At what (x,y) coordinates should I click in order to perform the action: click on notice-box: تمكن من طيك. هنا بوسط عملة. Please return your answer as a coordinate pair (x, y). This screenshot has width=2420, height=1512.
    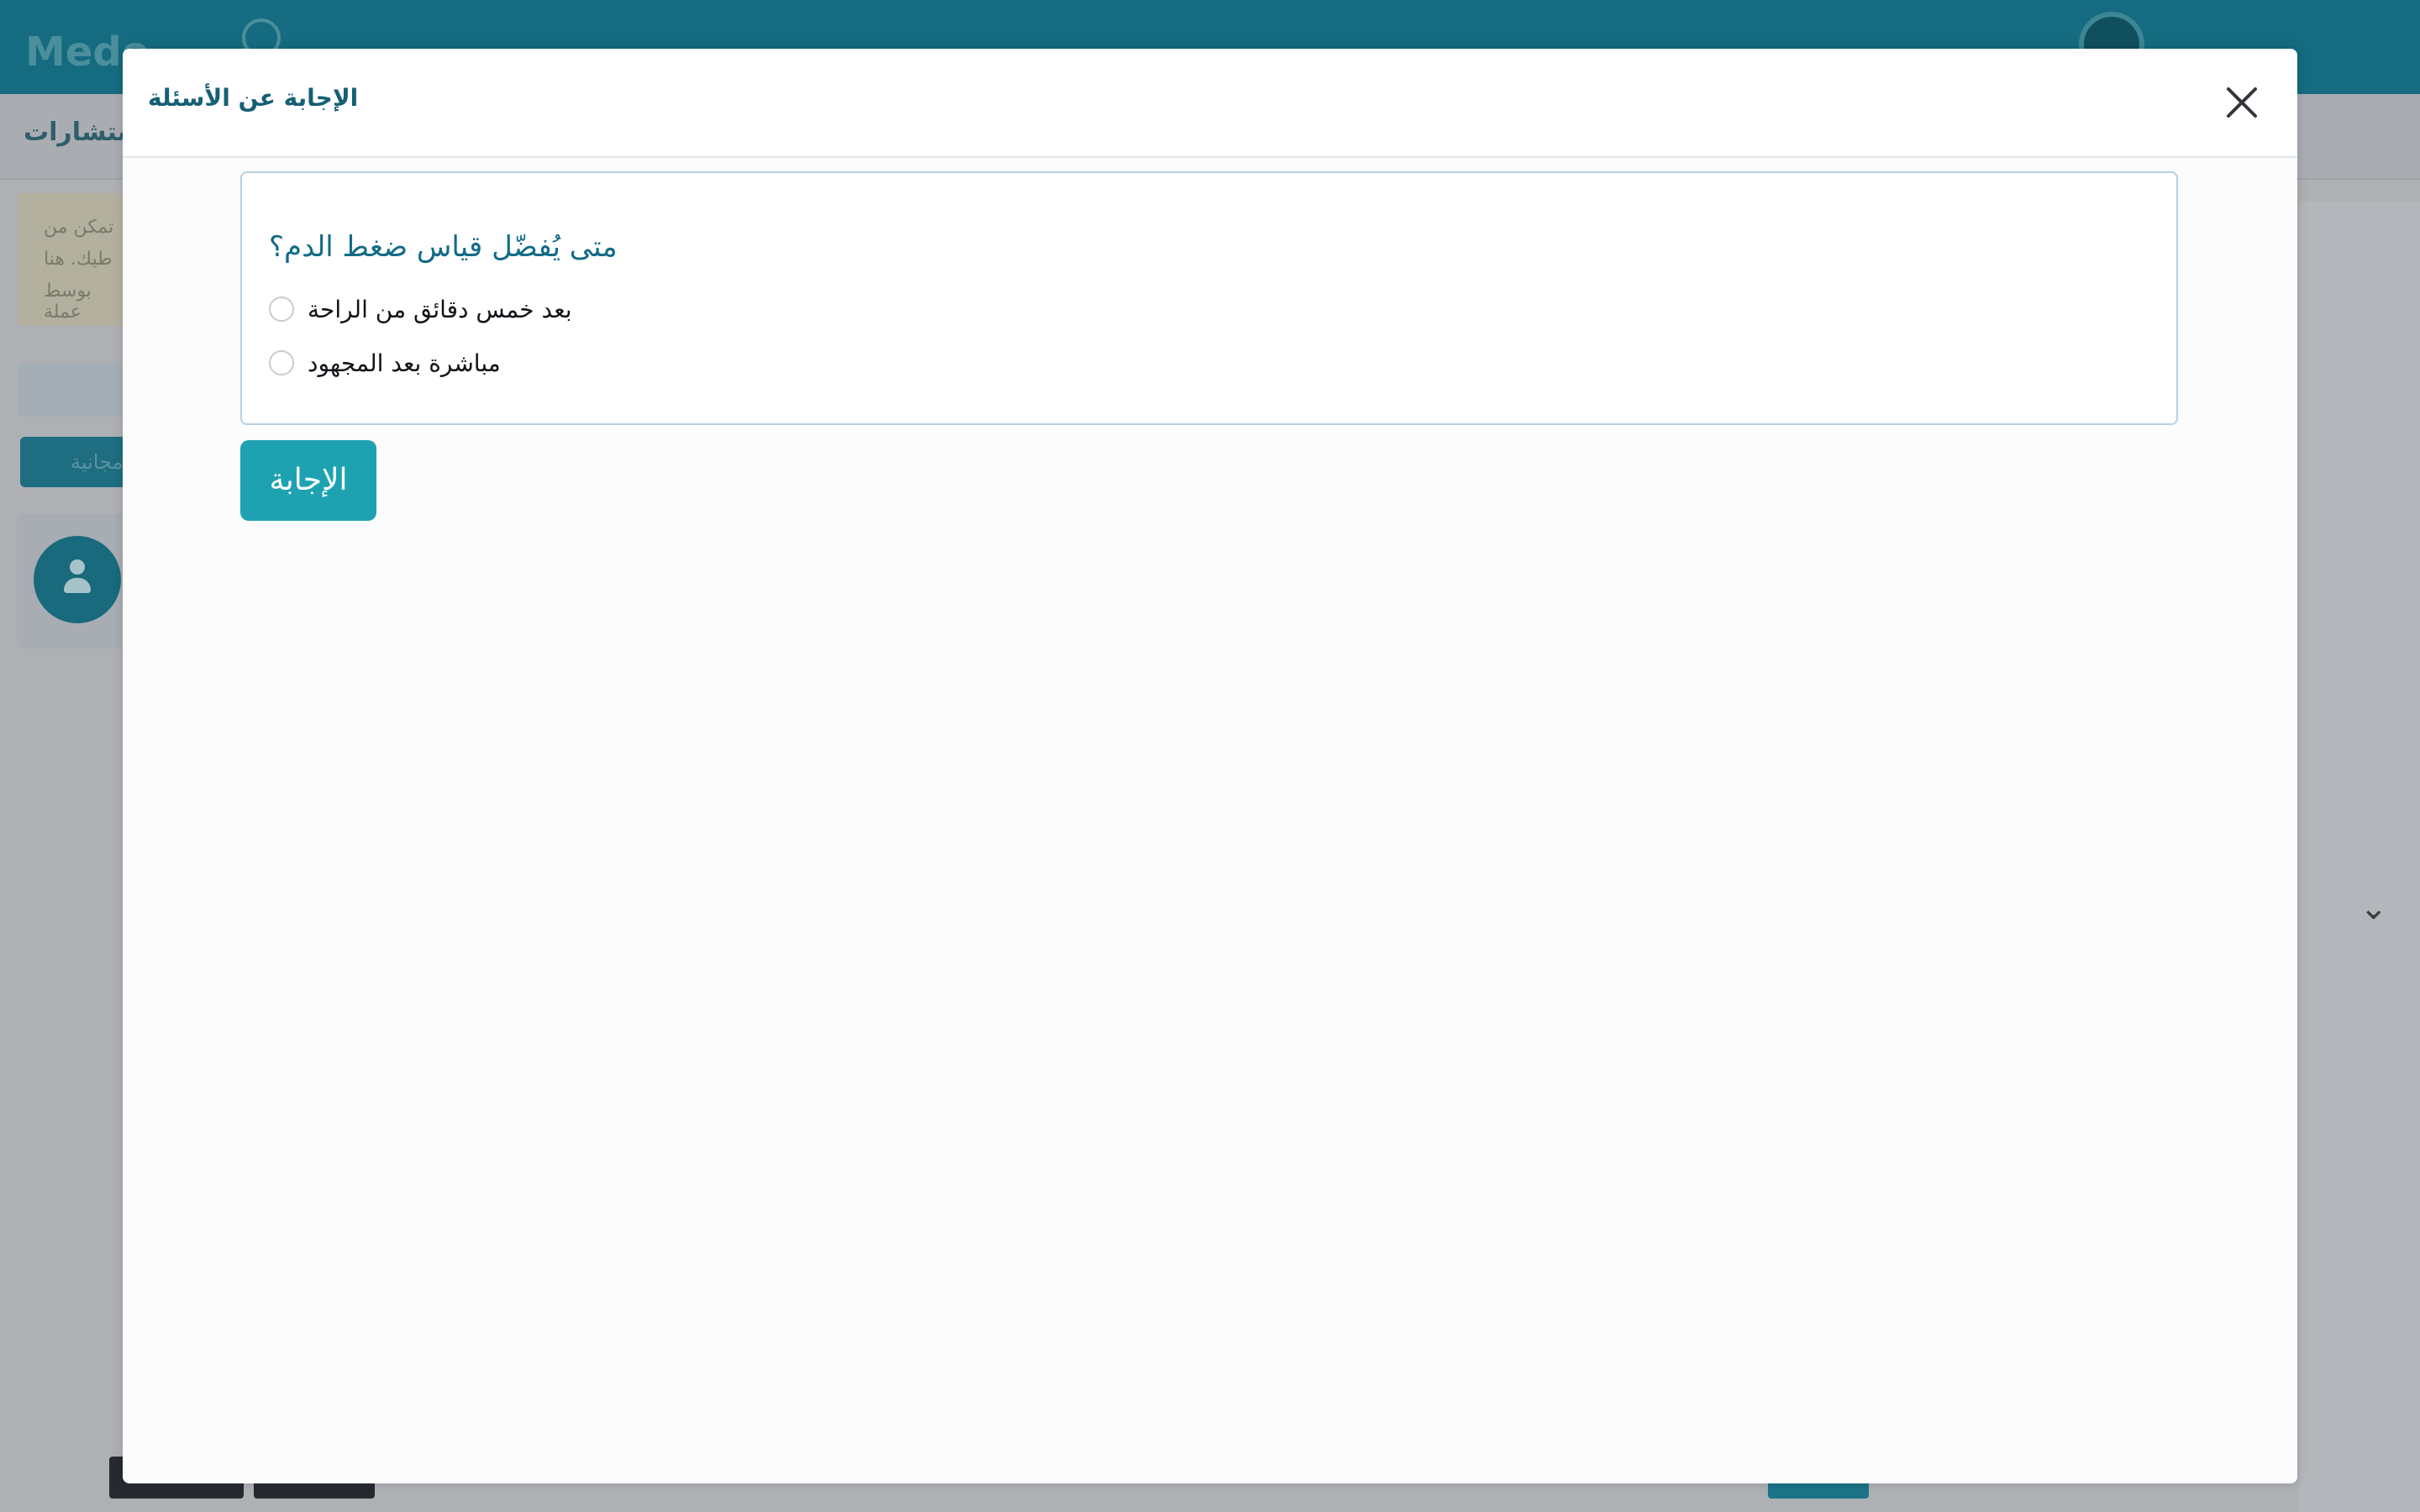
    Looking at the image, I should click on (73, 259).